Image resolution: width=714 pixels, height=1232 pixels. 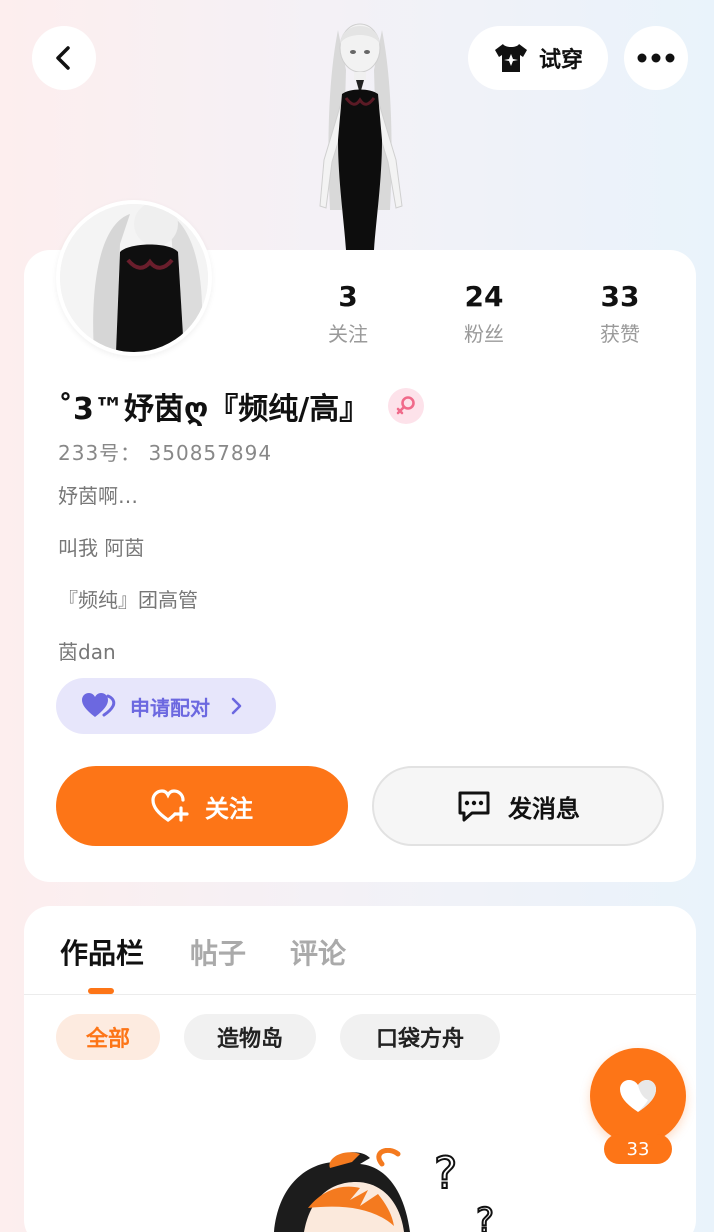 I want to click on avatar-image, so click(x=134, y=278).